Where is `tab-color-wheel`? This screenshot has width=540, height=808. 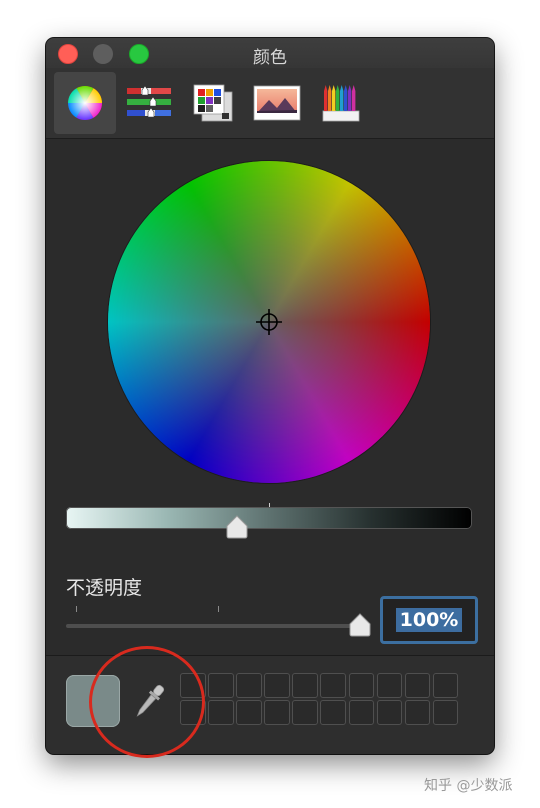 tab-color-wheel is located at coordinates (85, 103).